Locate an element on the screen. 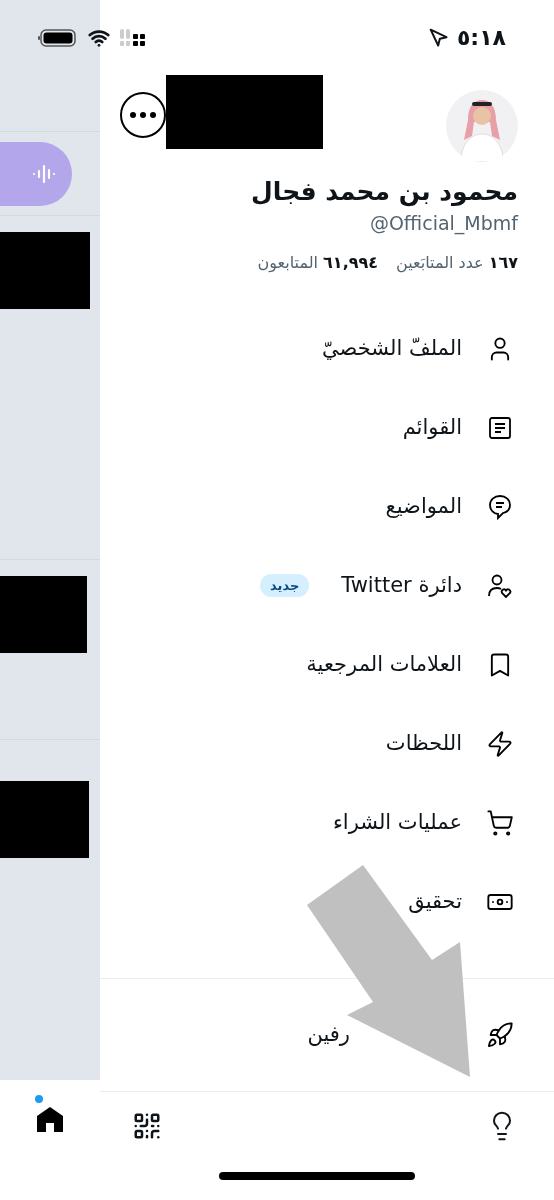 The height and width of the screenshot is (1200, 554). menu-label: عمليات الشراء is located at coordinates (397, 822).